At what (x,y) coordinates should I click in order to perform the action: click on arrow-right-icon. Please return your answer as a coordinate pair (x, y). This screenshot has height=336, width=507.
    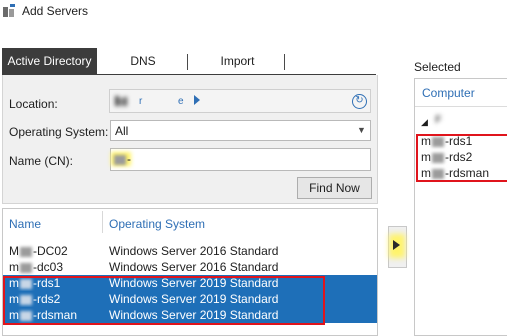
    Looking at the image, I should click on (396, 245).